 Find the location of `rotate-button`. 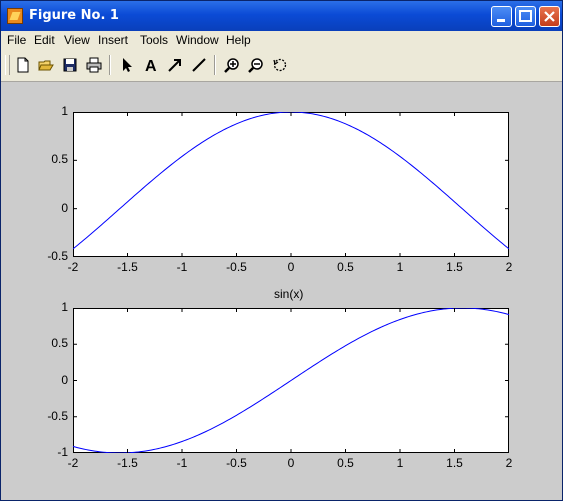

rotate-button is located at coordinates (280, 65).